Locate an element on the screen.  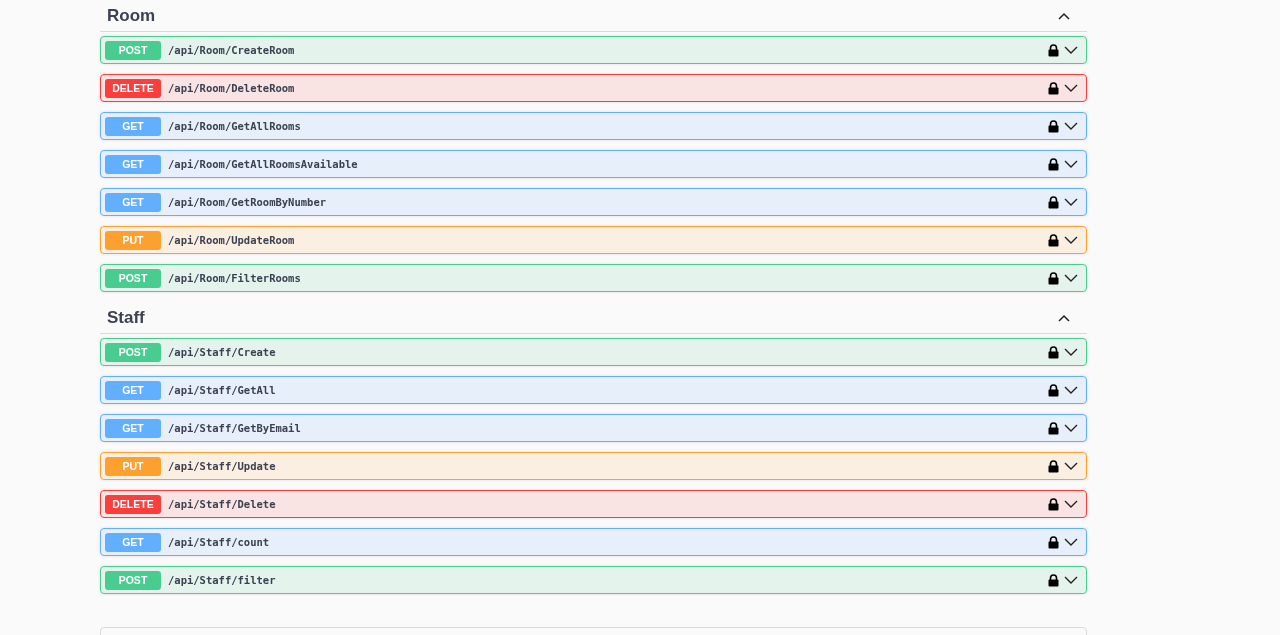
endpoint-row: PUT /api/Room/UpdateRoom is located at coordinates (593, 240).